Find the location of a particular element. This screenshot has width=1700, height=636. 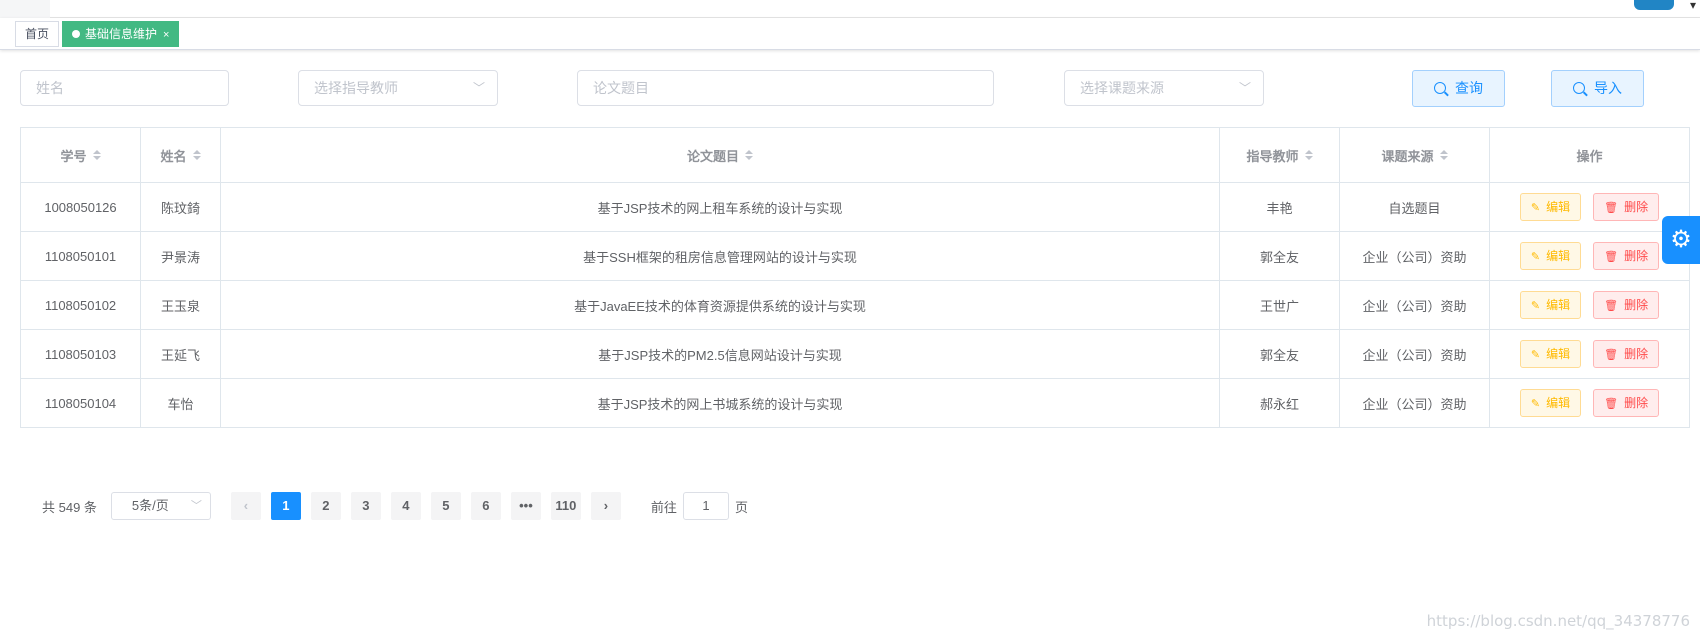

header-teacher: 指导教师 is located at coordinates (1280, 155).